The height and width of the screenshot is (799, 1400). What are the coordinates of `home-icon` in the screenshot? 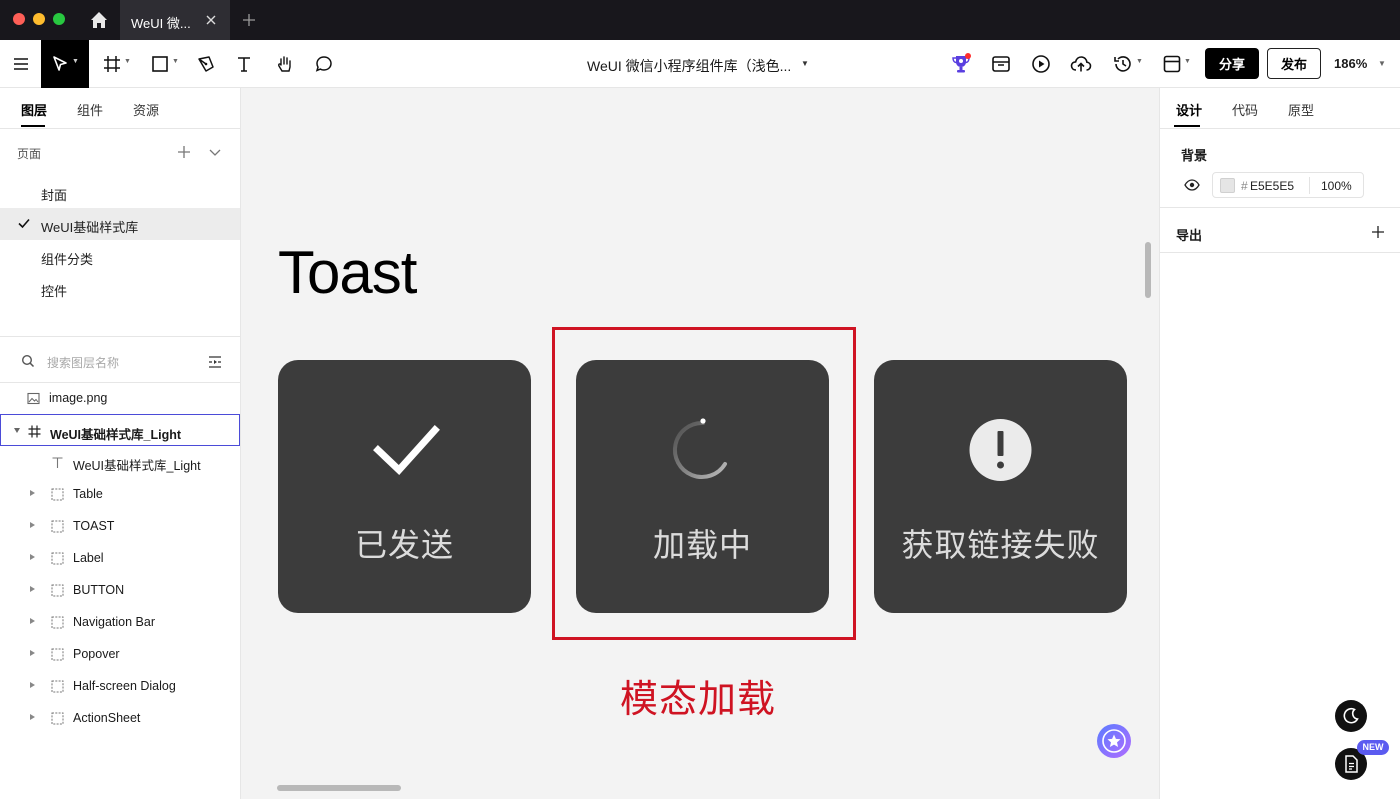 It's located at (99, 20).